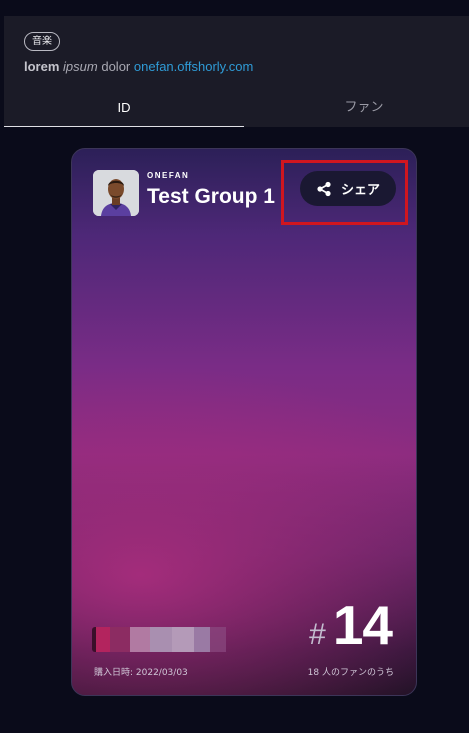 This screenshot has width=469, height=733. Describe the element at coordinates (116, 66) in the screenshot. I see `description-plain: dolor` at that location.